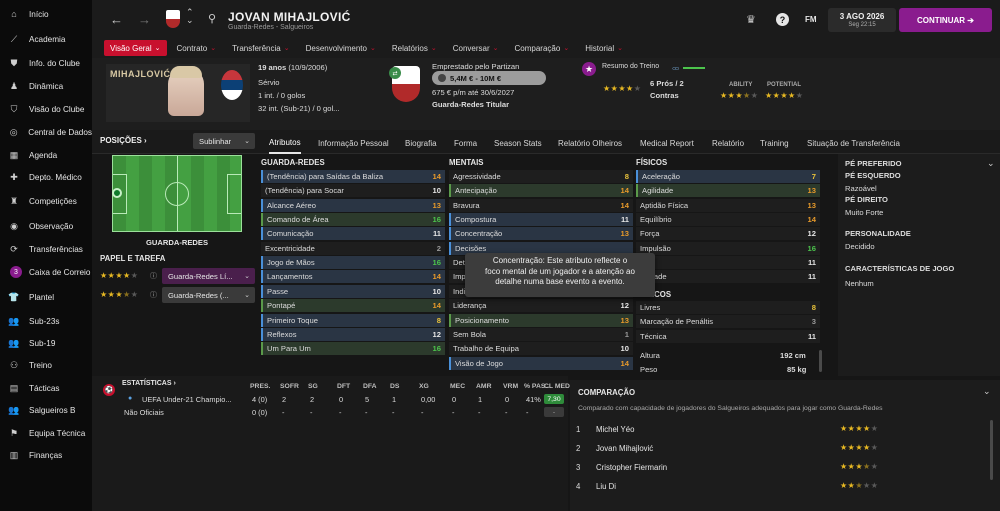 Image resolution: width=1000 pixels, height=511 pixels. Describe the element at coordinates (541, 320) in the screenshot. I see `attribute-row: Posicionamento 13` at that location.